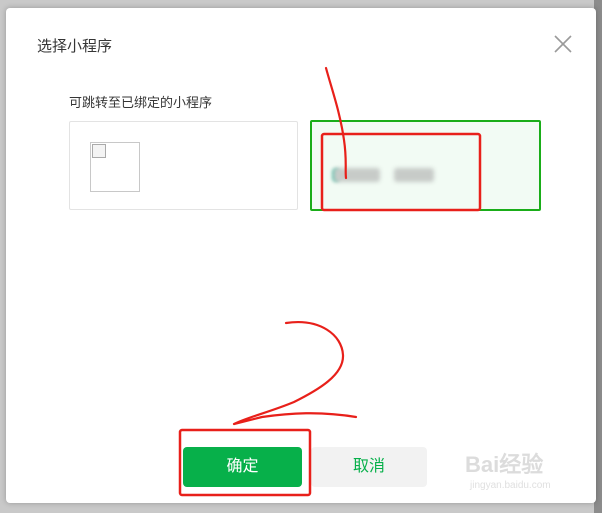  I want to click on close-icon, so click(563, 44).